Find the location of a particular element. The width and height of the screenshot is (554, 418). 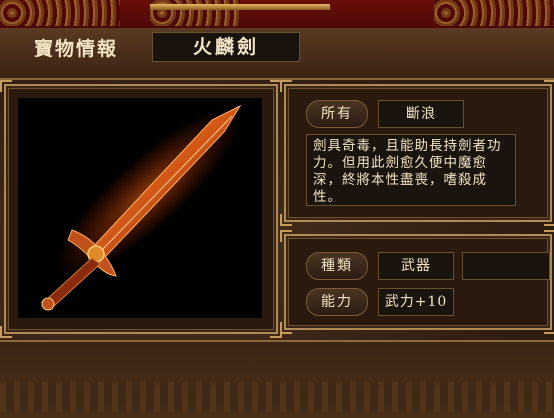

type-value: 武器 is located at coordinates (416, 266).